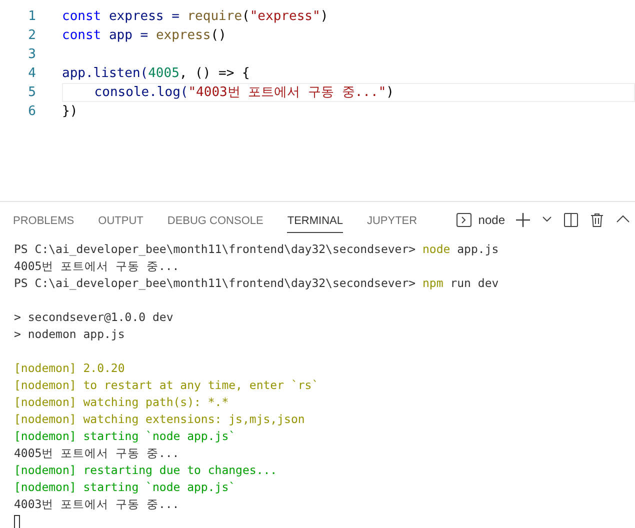 The image size is (635, 528). What do you see at coordinates (571, 220) in the screenshot?
I see `split-icon` at bounding box center [571, 220].